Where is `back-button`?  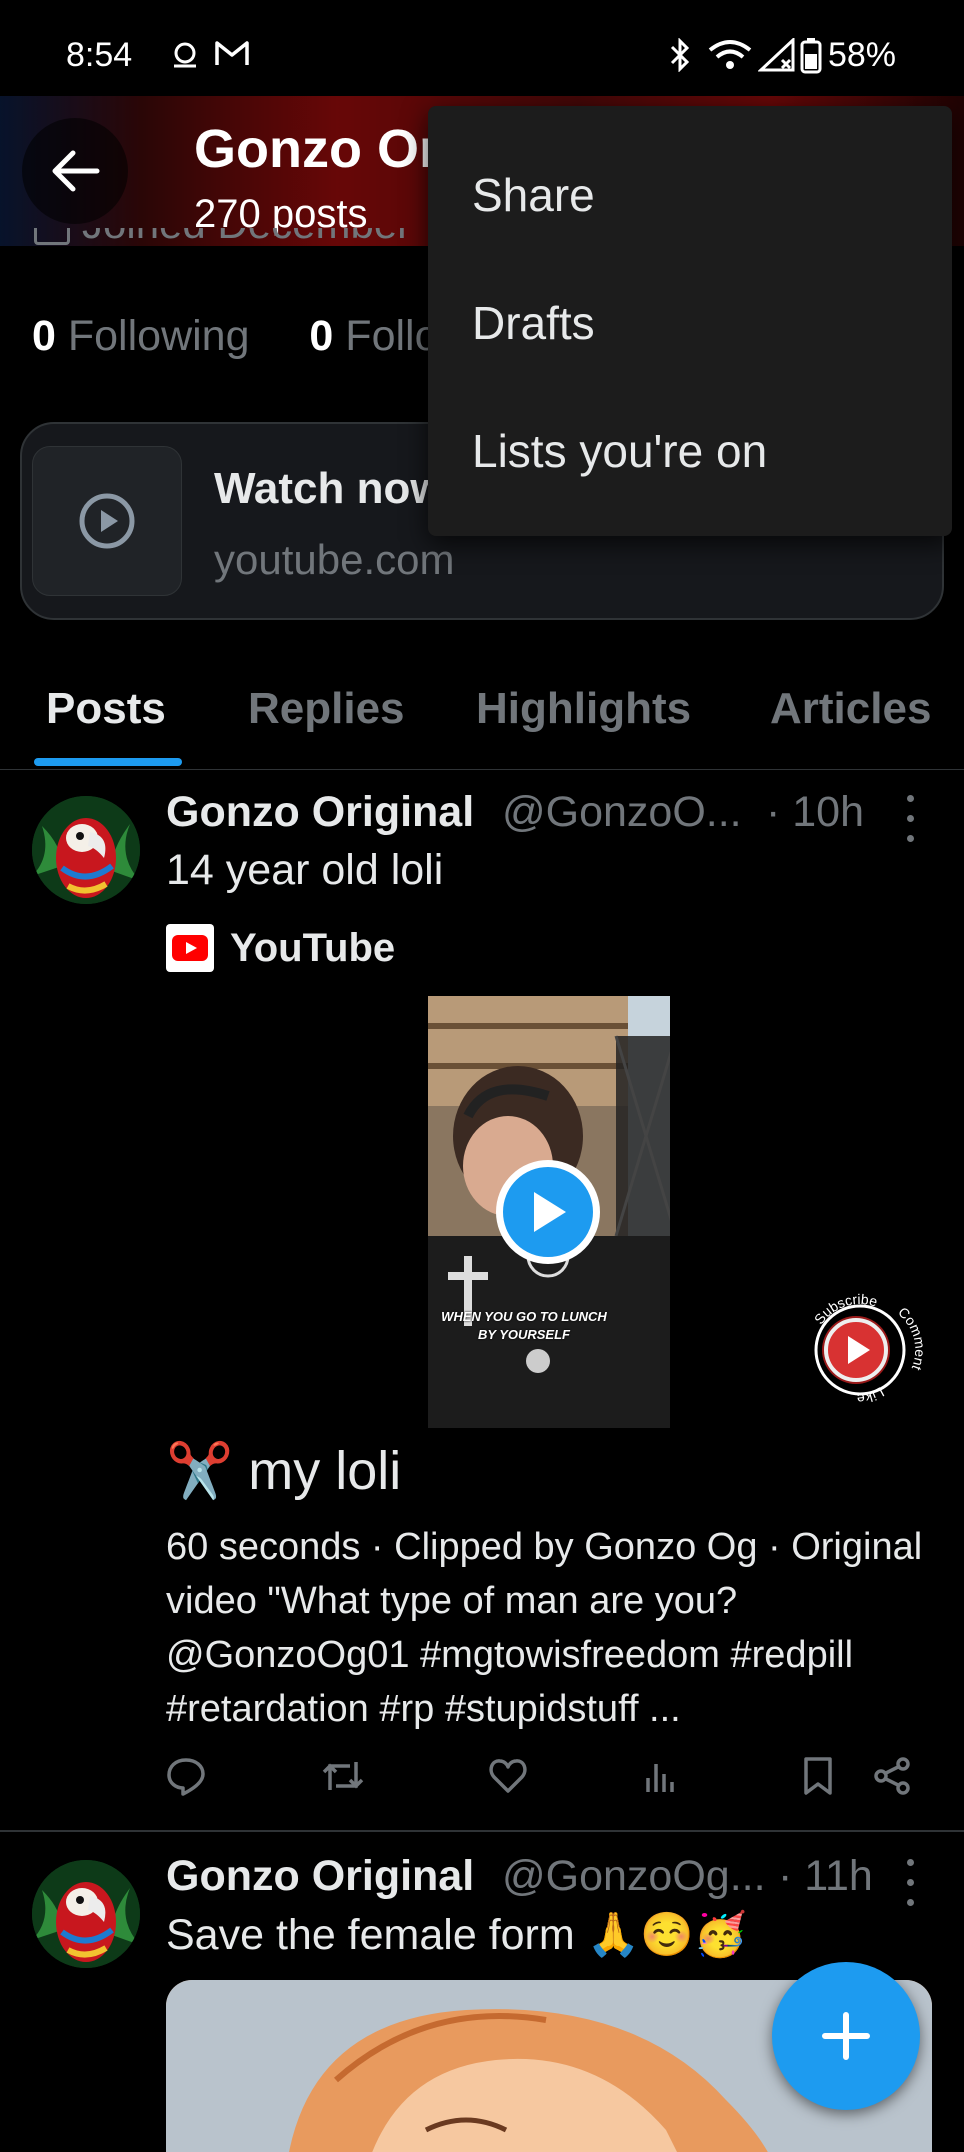
back-button is located at coordinates (75, 171).